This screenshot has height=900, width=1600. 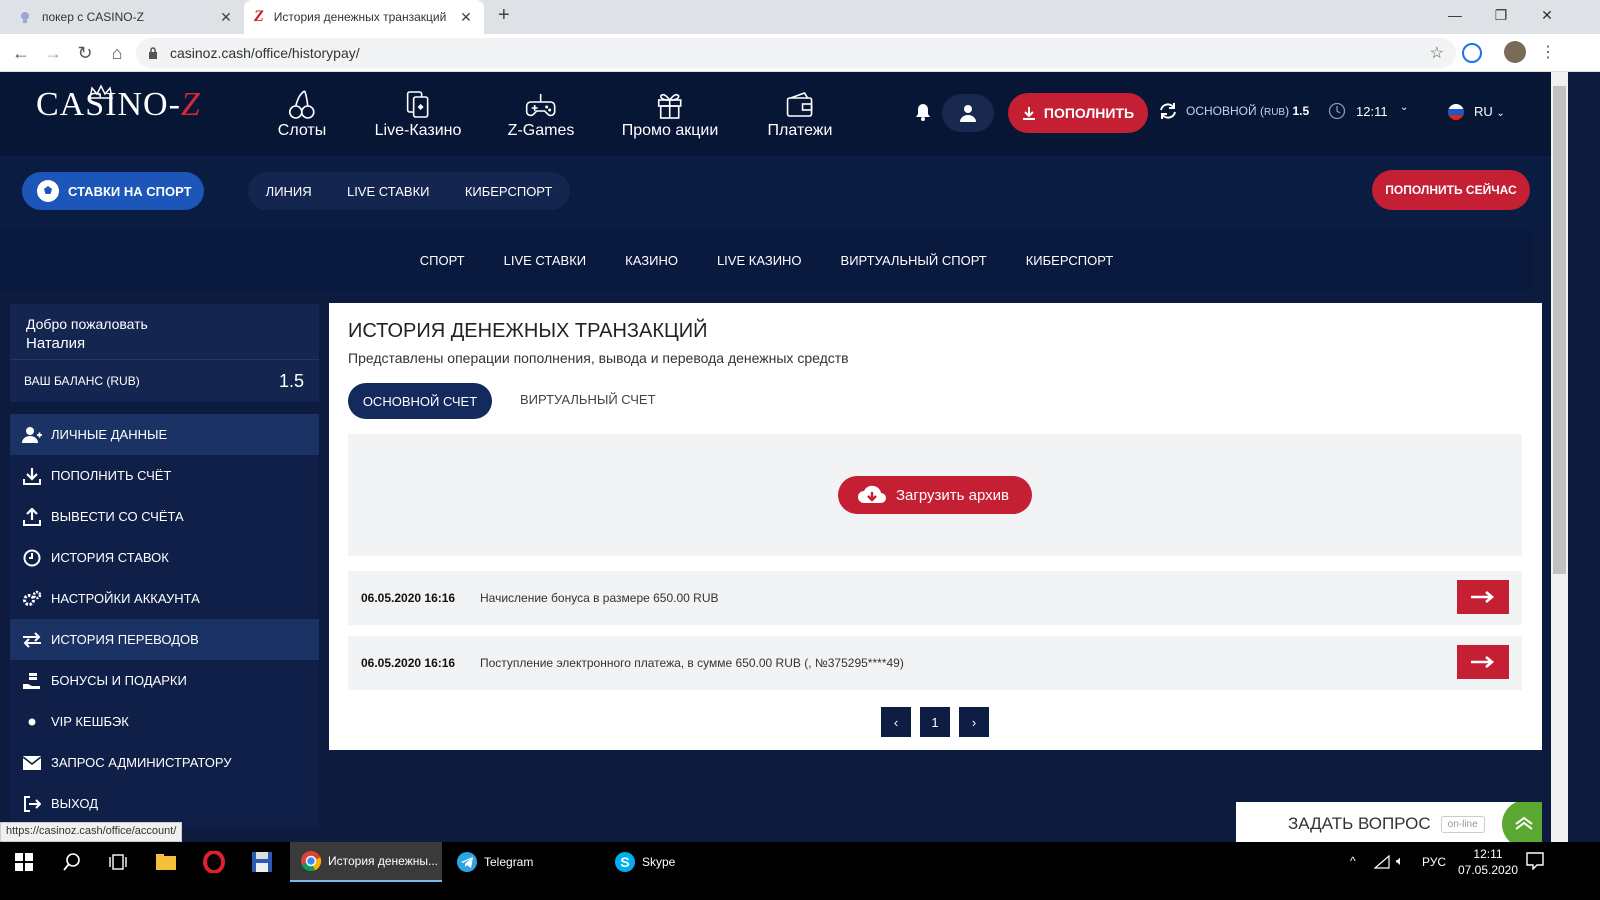 I want to click on windows-start-icon, so click(x=24, y=862).